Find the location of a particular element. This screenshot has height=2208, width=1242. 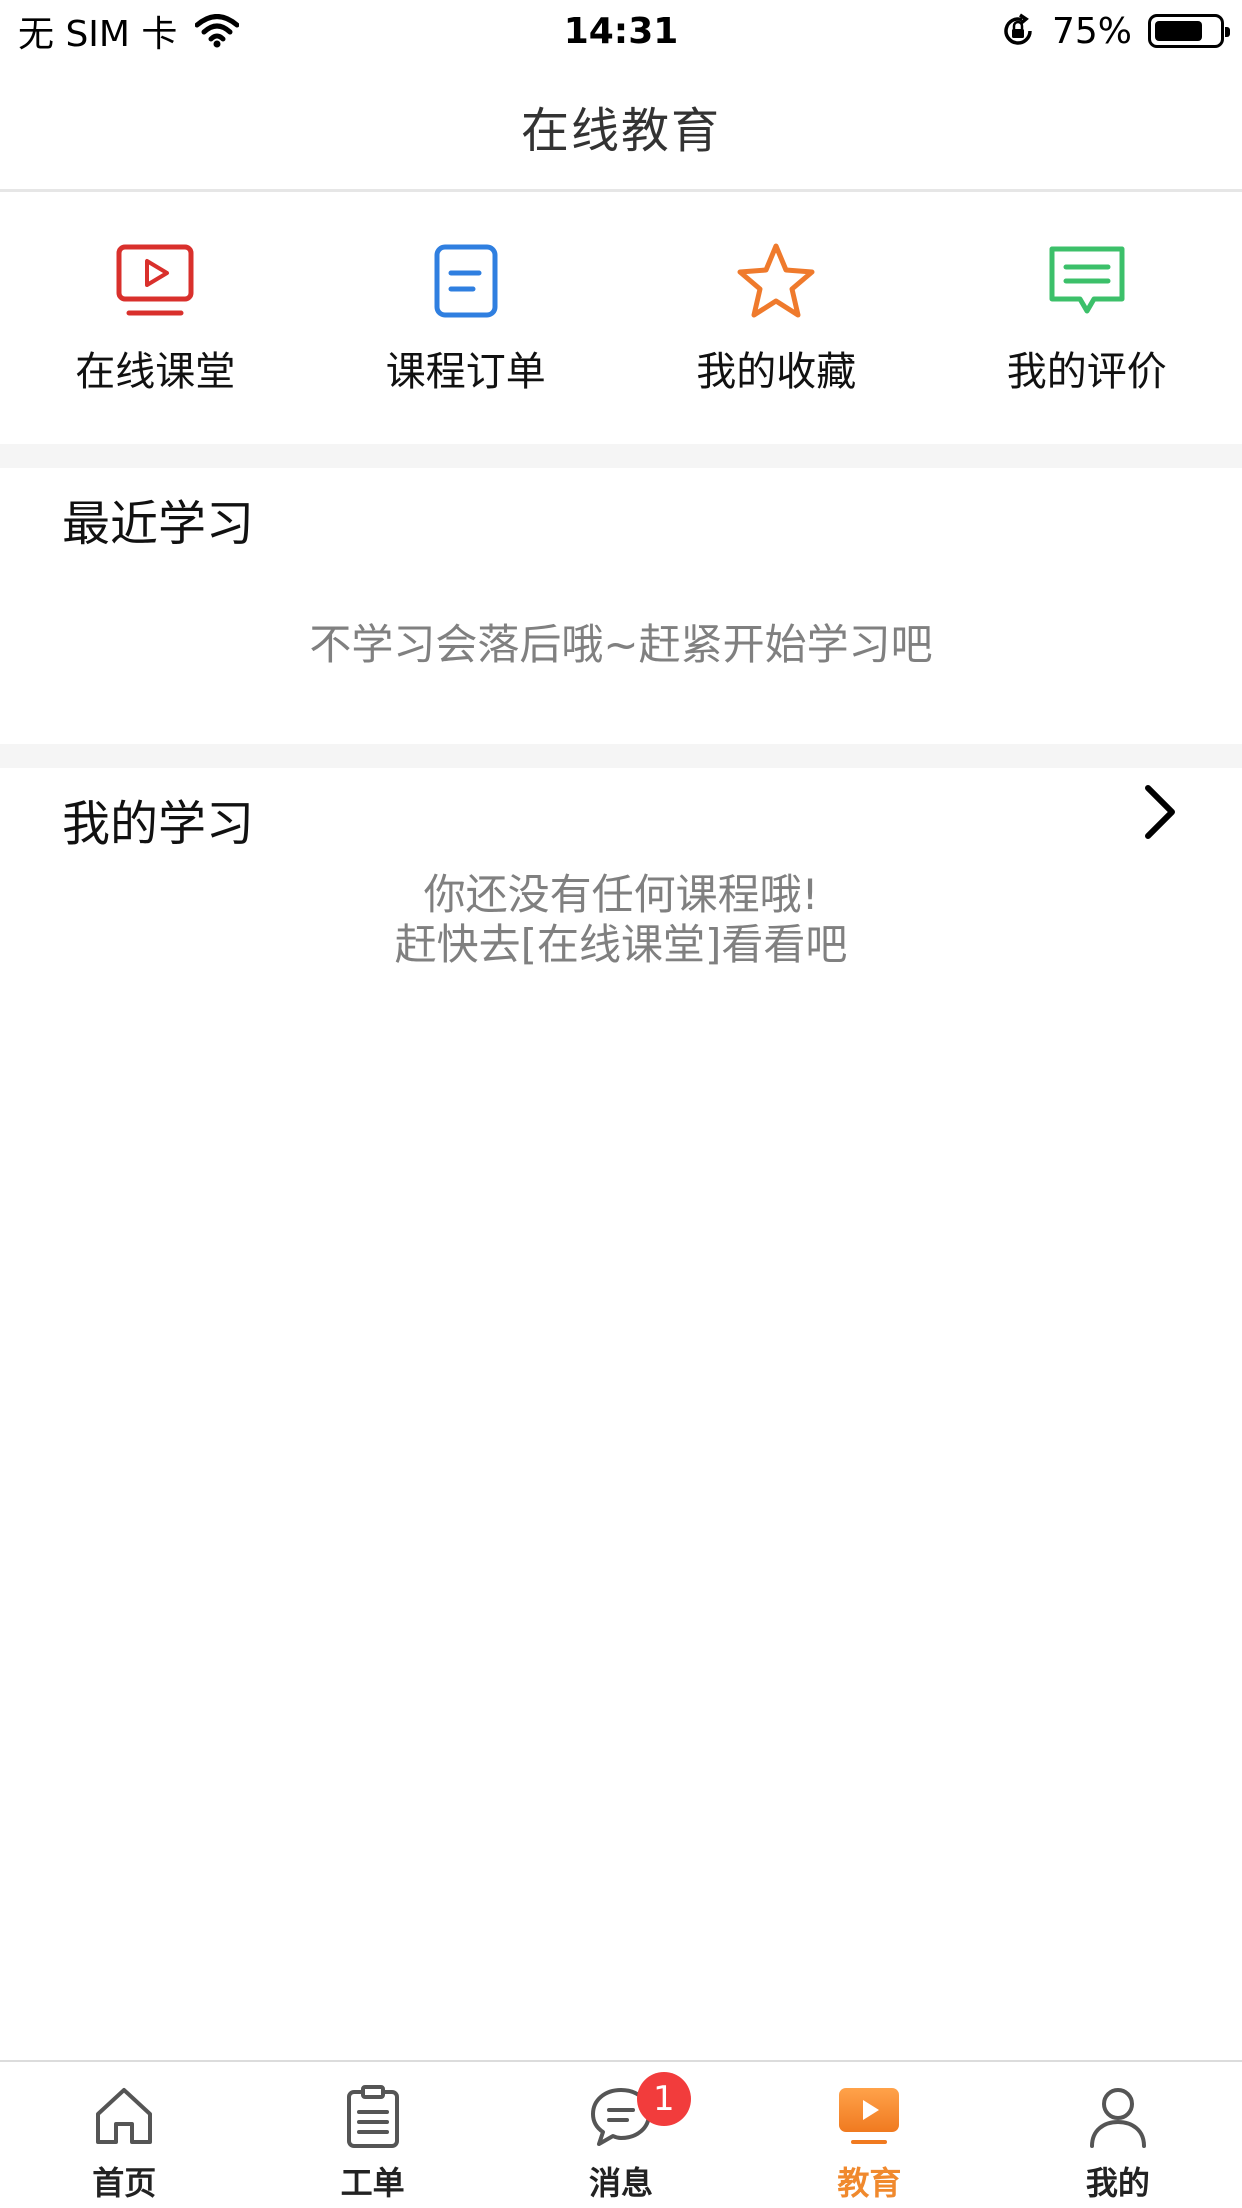

star-icon is located at coordinates (776, 281).